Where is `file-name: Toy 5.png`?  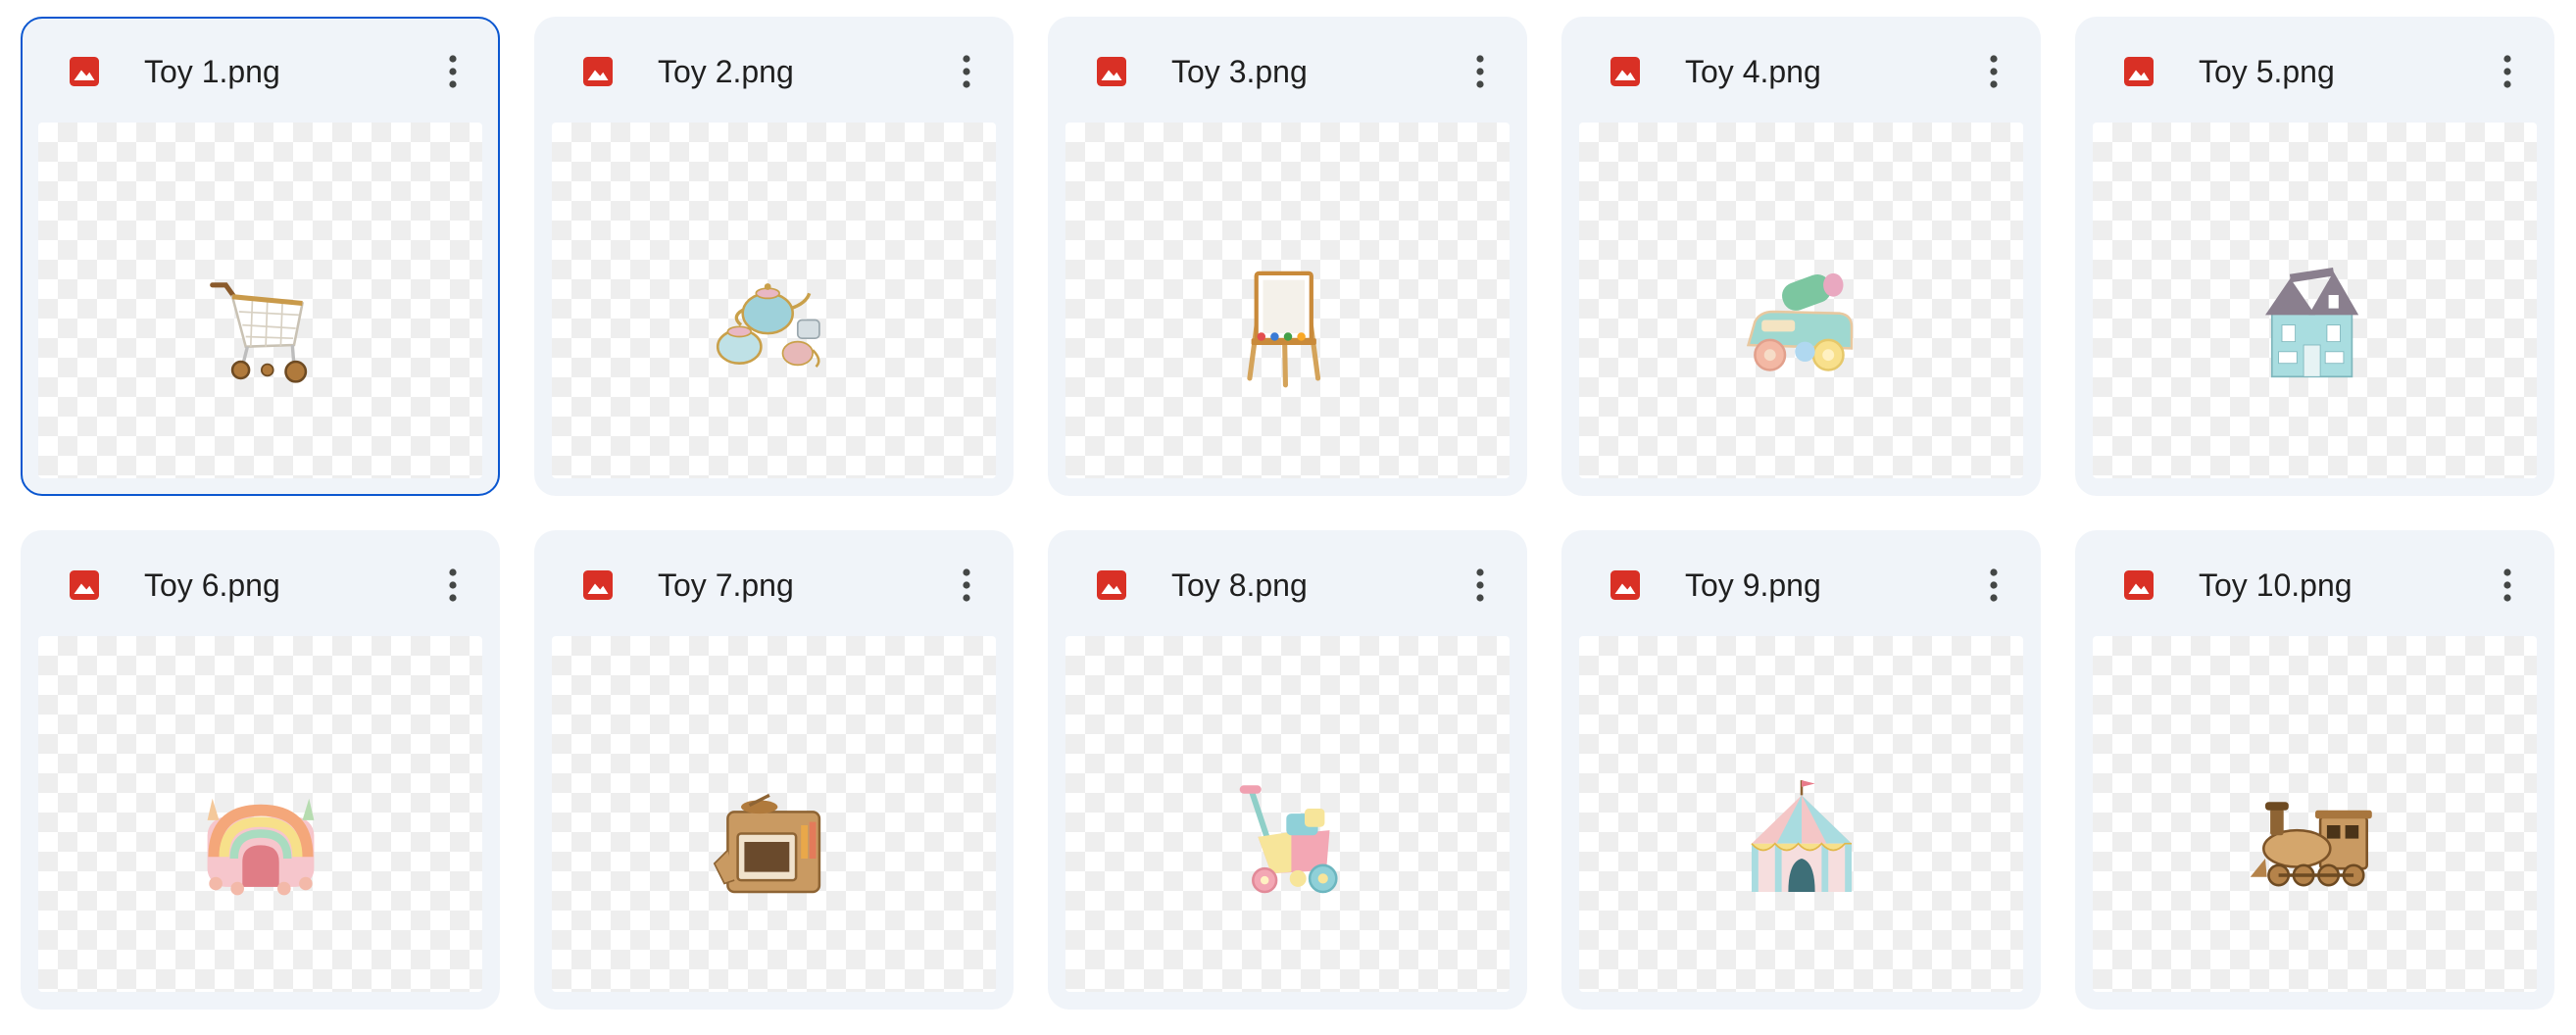
file-name: Toy 5.png is located at coordinates (2267, 71).